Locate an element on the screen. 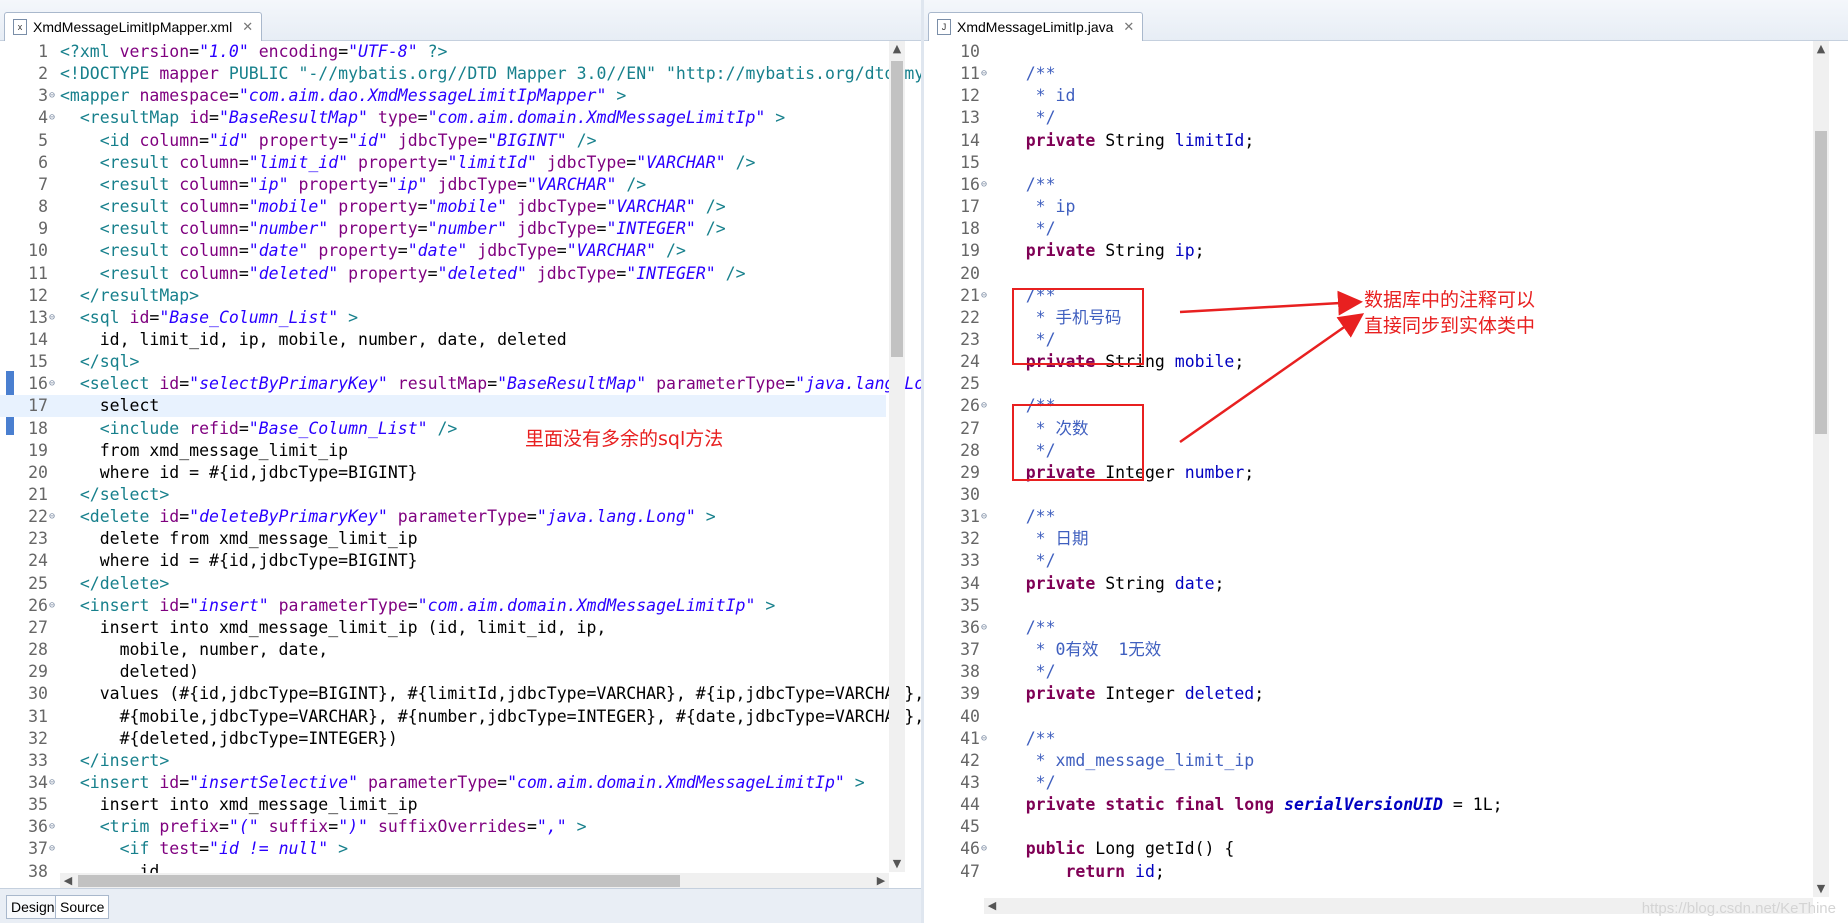 The width and height of the screenshot is (1848, 923). annotation-left-note: 里面没有多余的sql方法 is located at coordinates (624, 439).